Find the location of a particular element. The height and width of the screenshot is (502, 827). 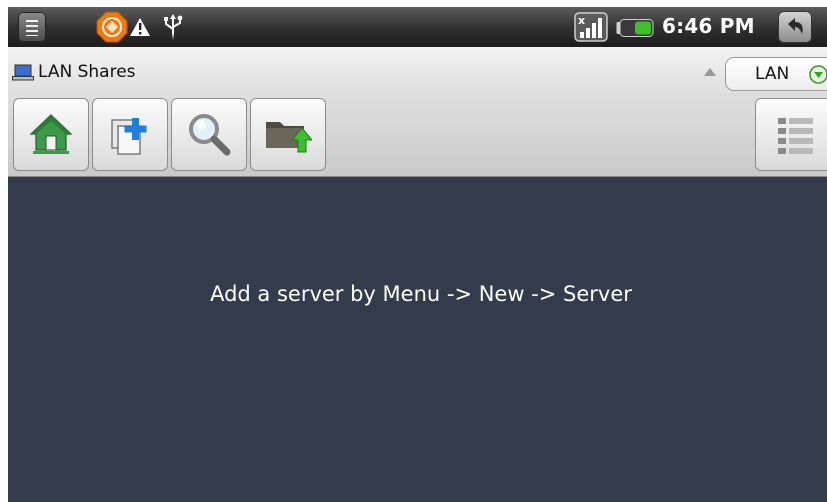

new-copy-icon is located at coordinates (129, 136).